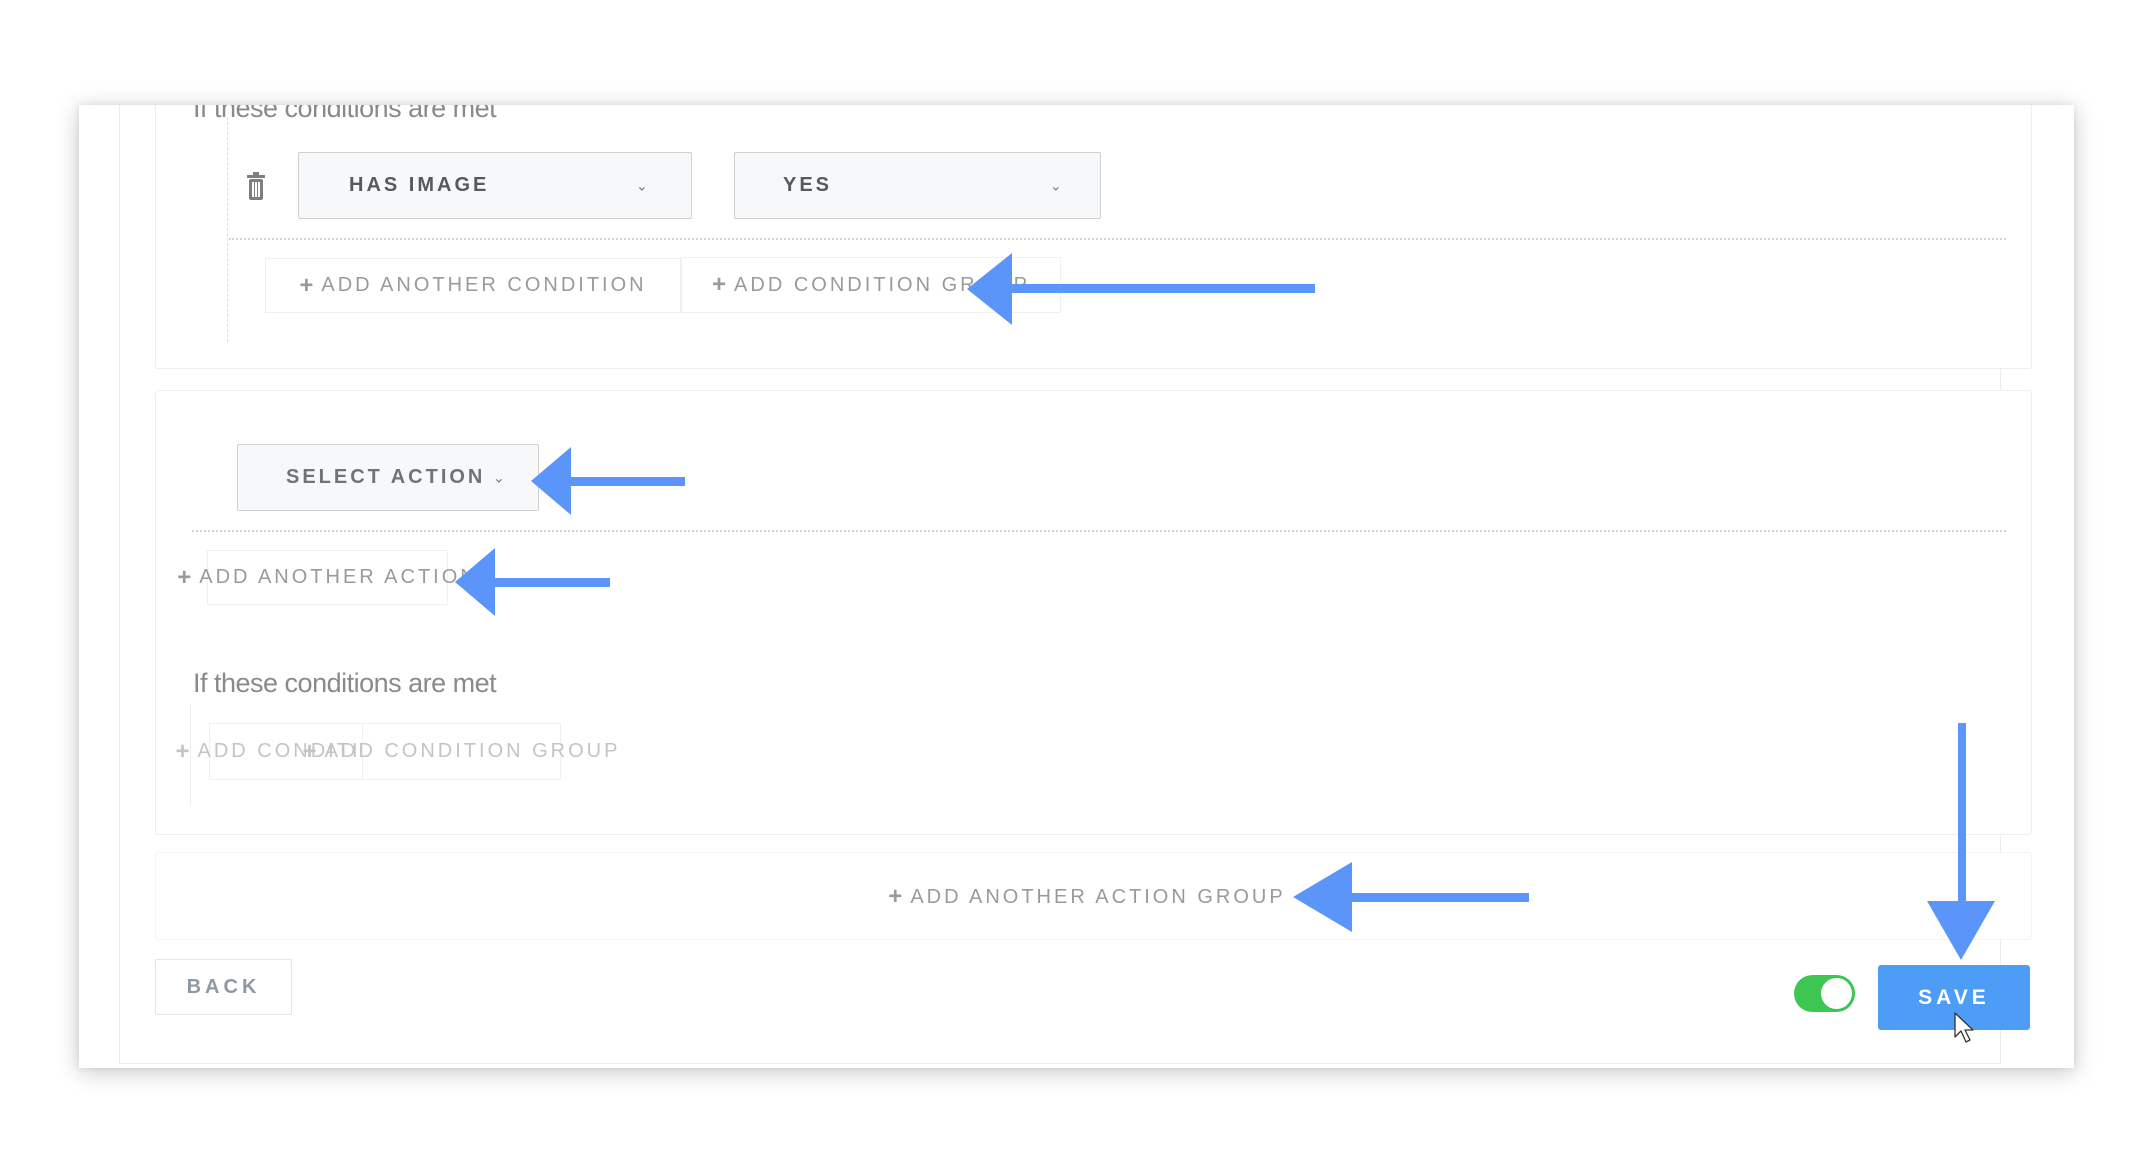 The width and height of the screenshot is (2146, 1168). Describe the element at coordinates (1836, 993) in the screenshot. I see `toggle-knob` at that location.